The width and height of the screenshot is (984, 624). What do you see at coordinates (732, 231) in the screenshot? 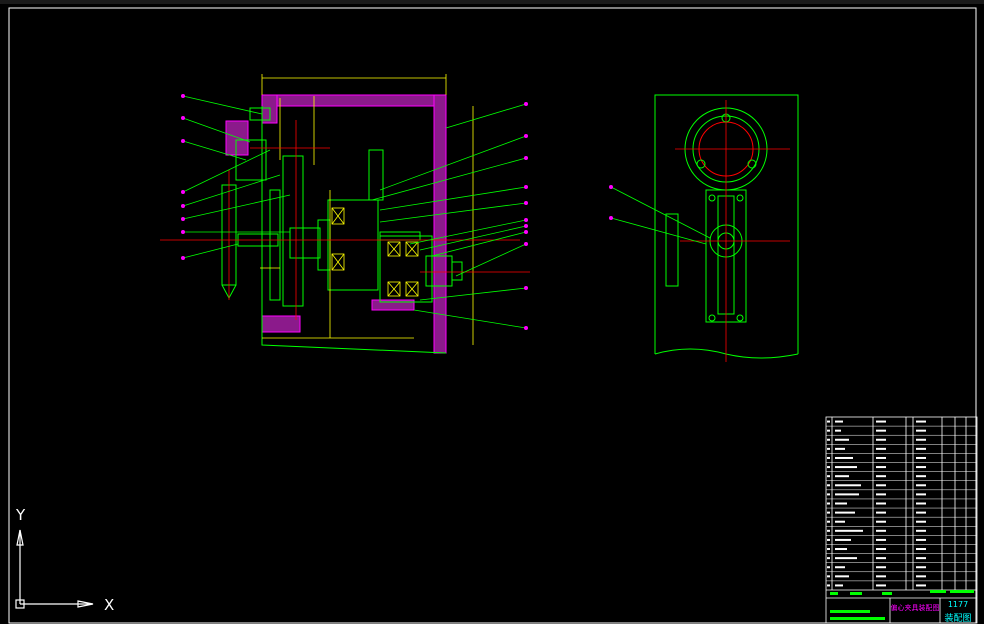
I see `side-view-center-lines` at bounding box center [732, 231].